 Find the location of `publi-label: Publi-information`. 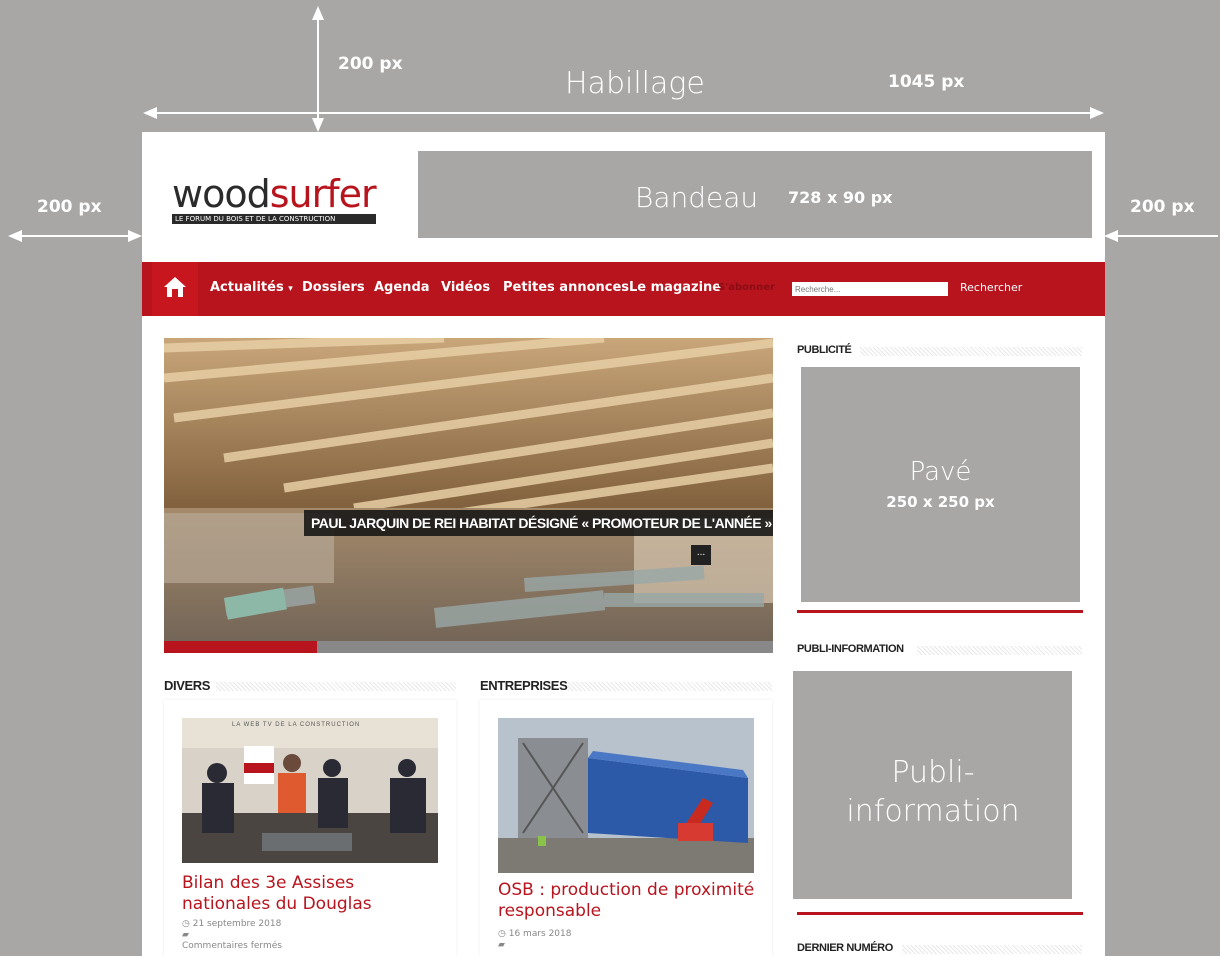

publi-label: Publi-information is located at coordinates (933, 792).